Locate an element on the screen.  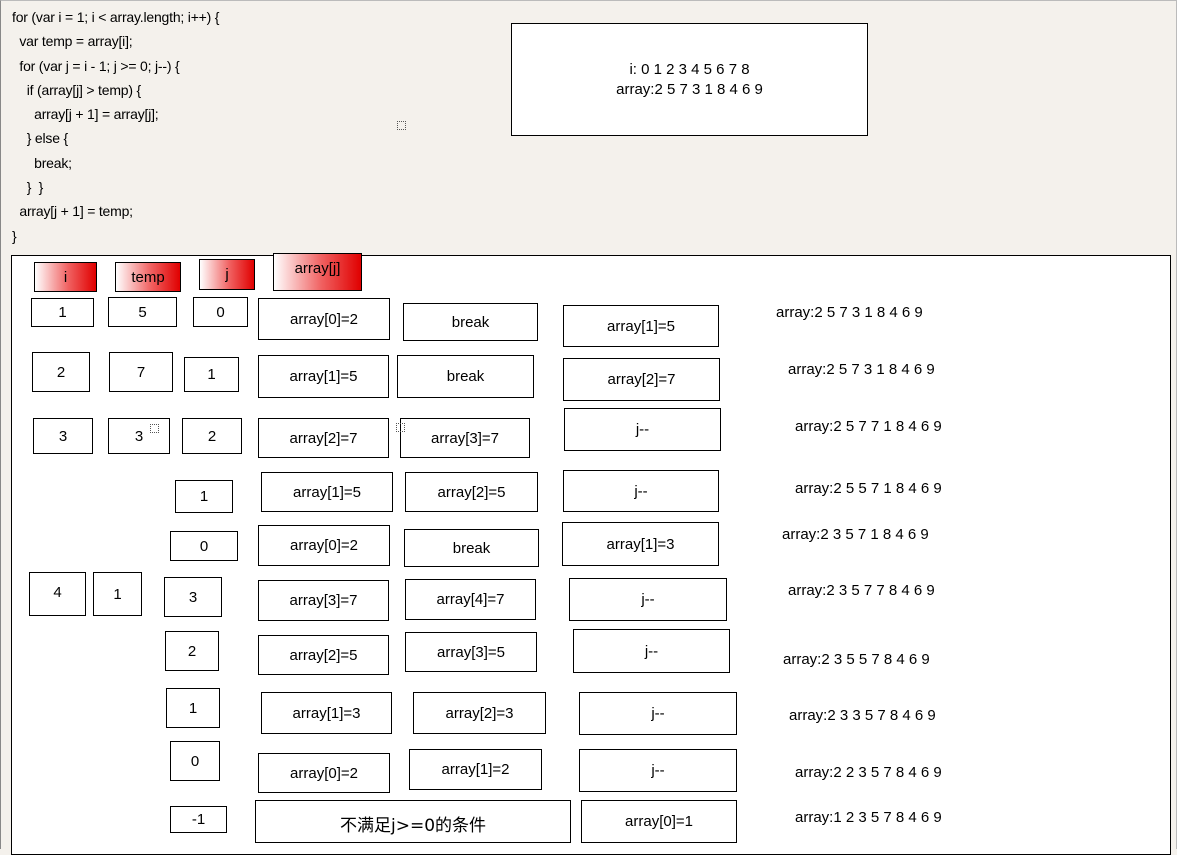
comparison-result: array[4]=7 is located at coordinates (470, 599).